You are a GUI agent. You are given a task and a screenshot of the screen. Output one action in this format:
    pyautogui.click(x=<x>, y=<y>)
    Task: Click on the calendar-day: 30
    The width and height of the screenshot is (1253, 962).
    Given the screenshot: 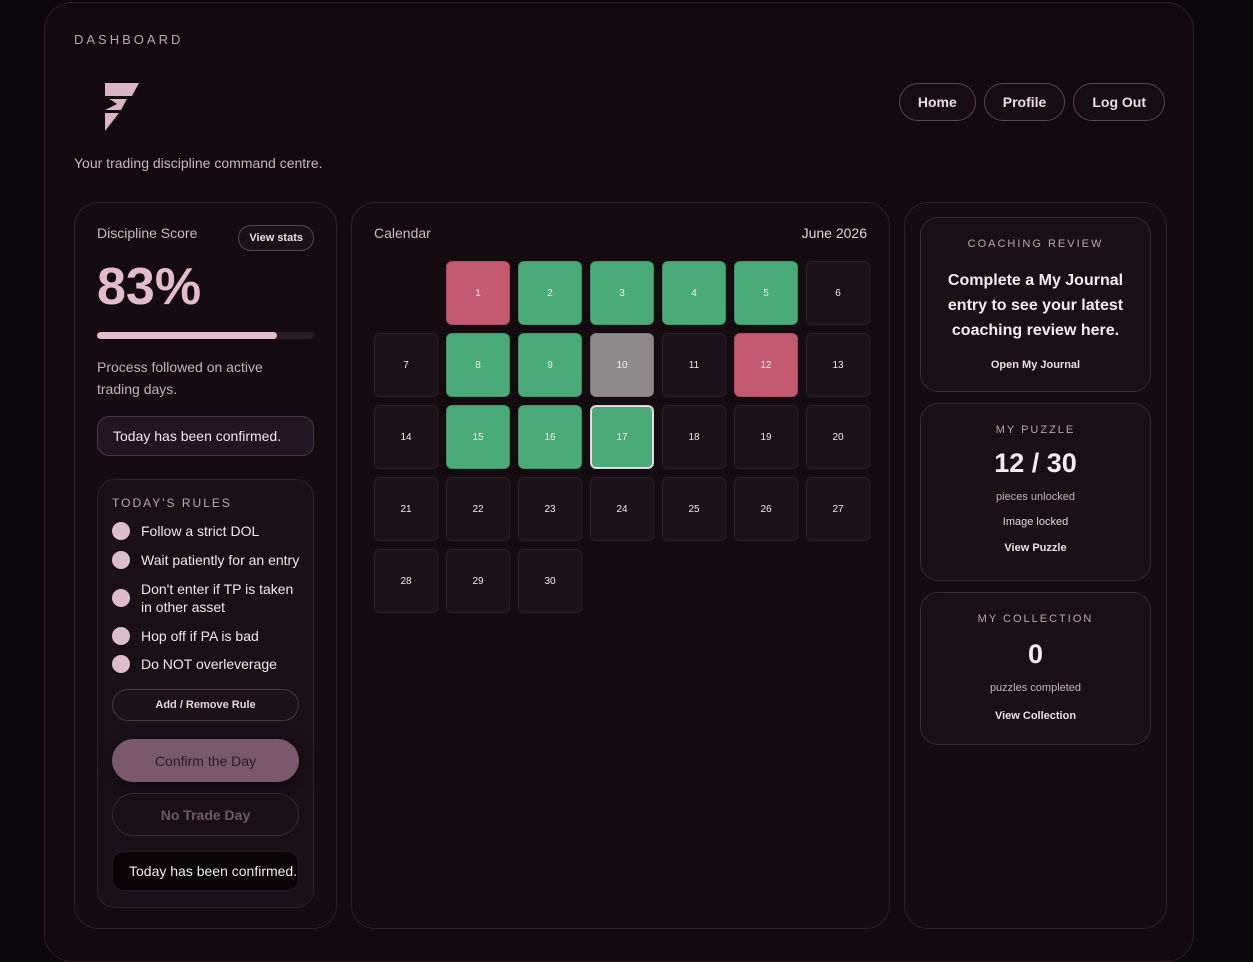 What is the action you would take?
    pyautogui.click(x=550, y=581)
    